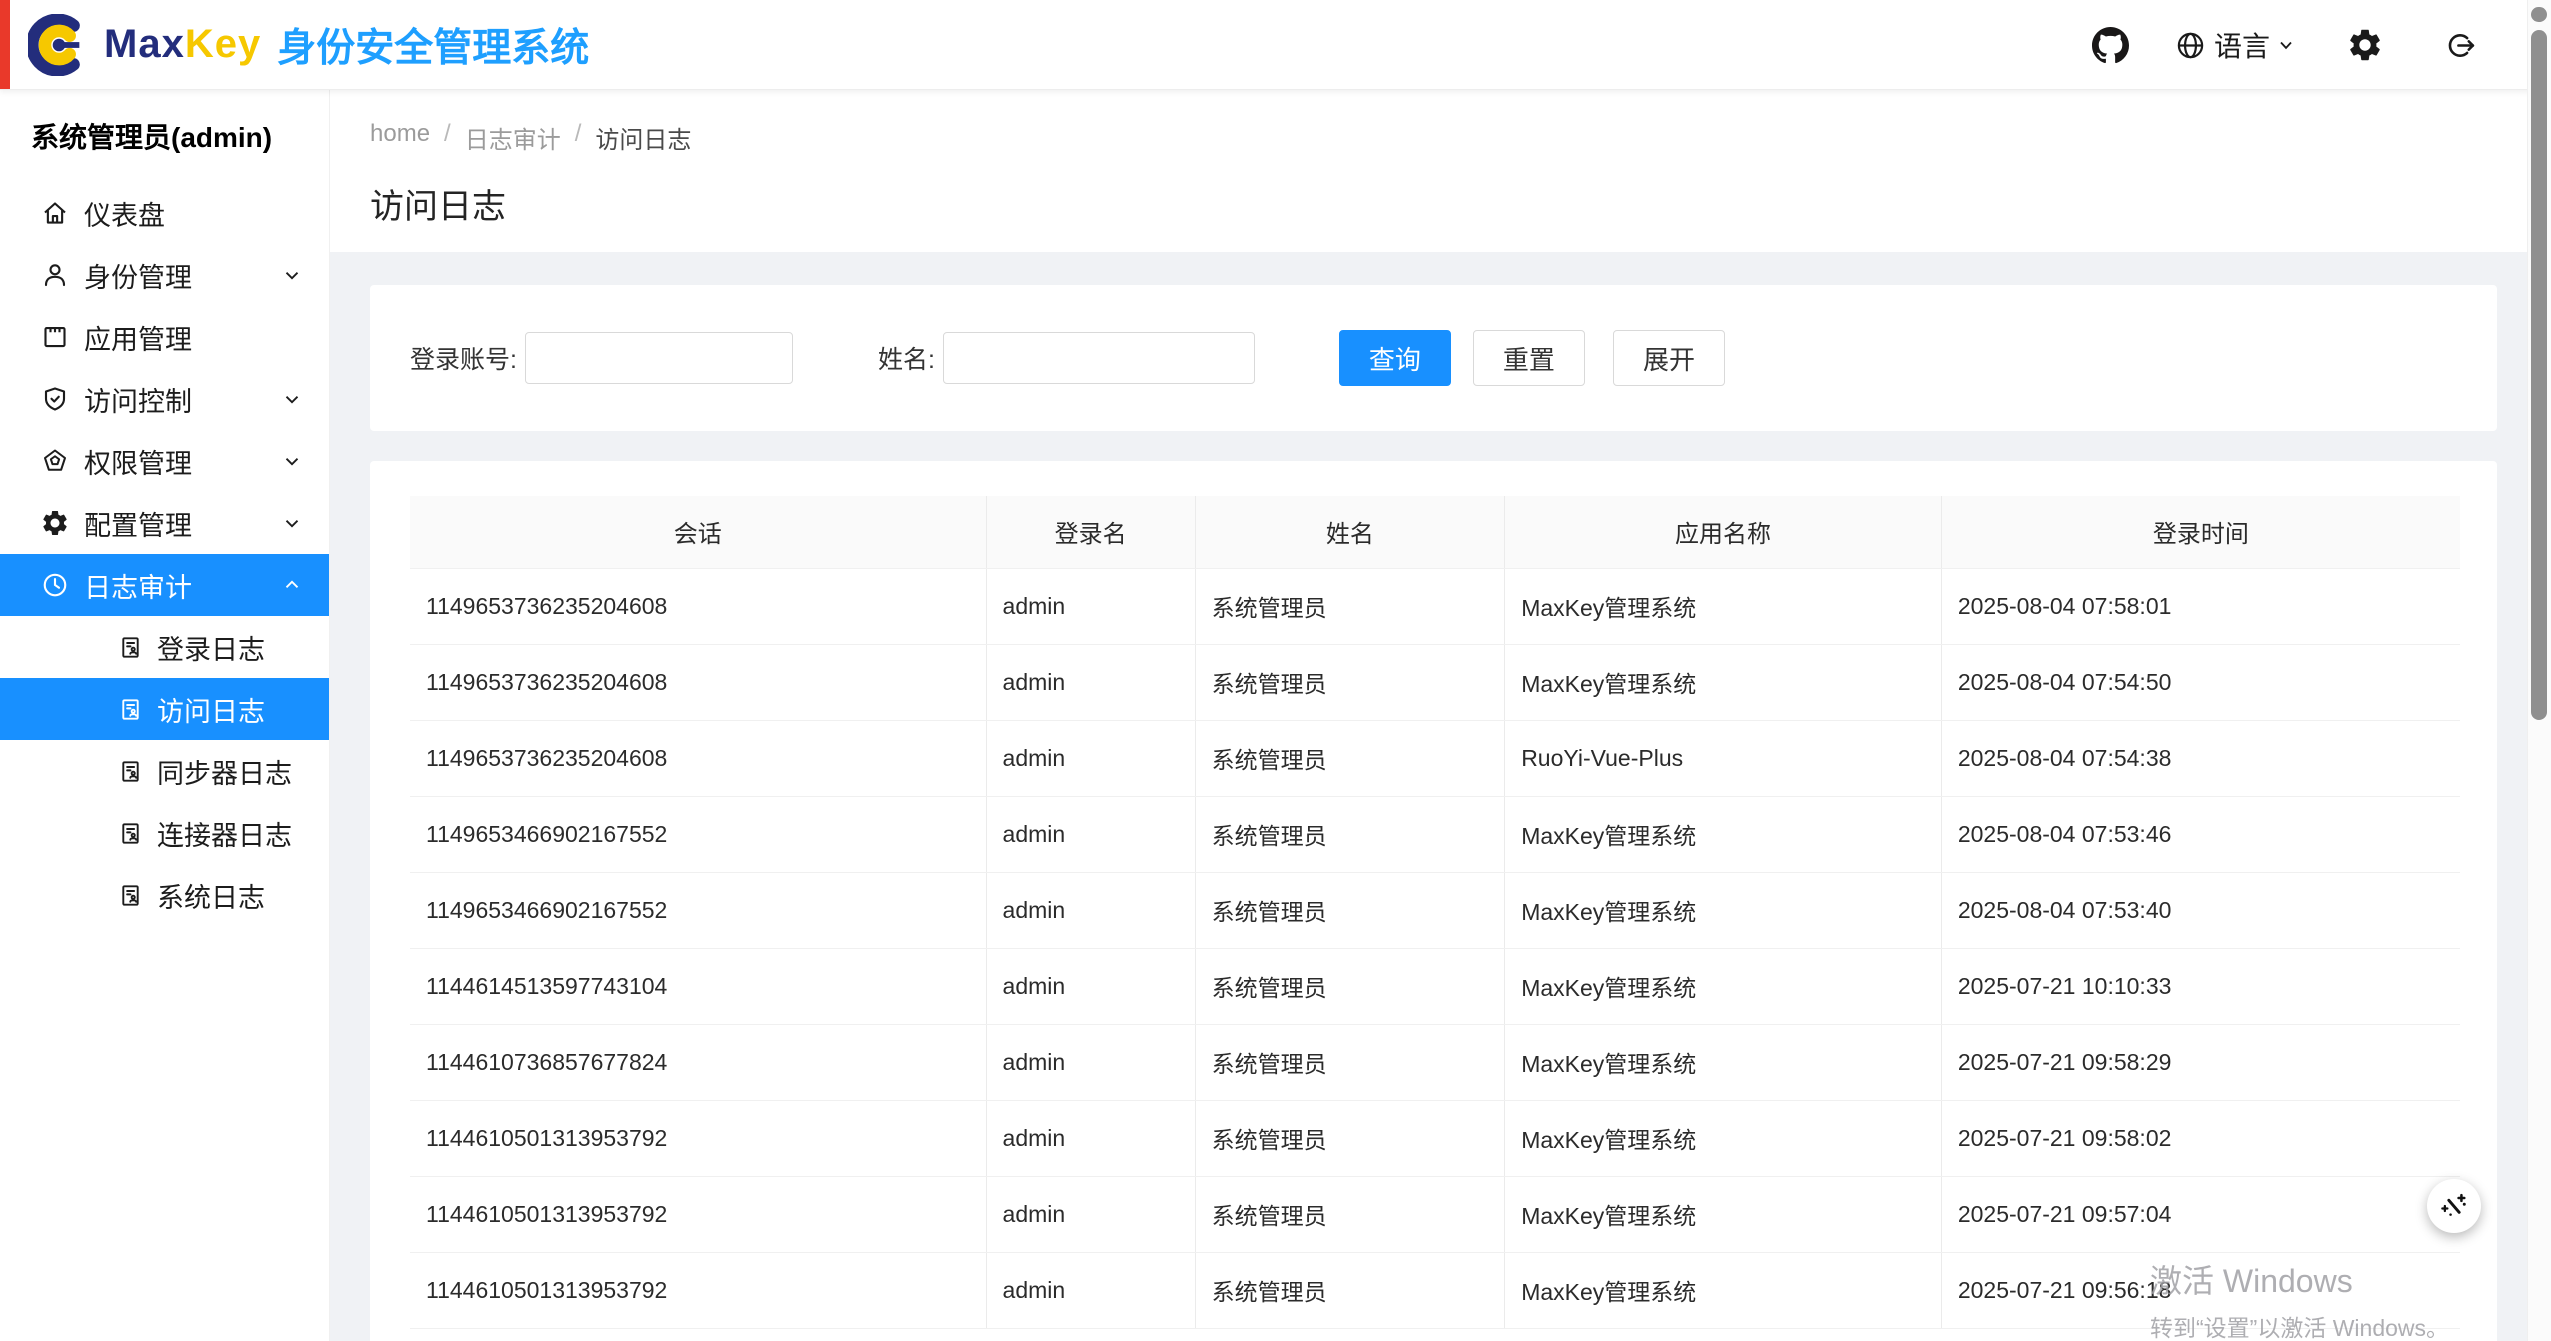 Image resolution: width=2551 pixels, height=1341 pixels. What do you see at coordinates (2200, 606) in the screenshot?
I see `cell-login-time: 2025-08-04 07:58:01` at bounding box center [2200, 606].